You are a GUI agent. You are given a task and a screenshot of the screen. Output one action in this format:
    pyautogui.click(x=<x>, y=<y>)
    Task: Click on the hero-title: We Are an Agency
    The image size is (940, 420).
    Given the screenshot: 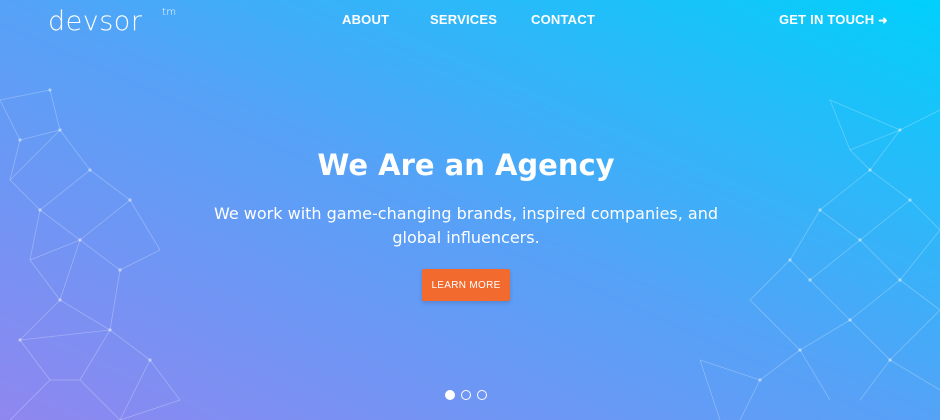 What is the action you would take?
    pyautogui.click(x=466, y=165)
    